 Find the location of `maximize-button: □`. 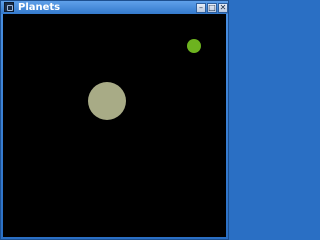

maximize-button: □ is located at coordinates (212, 8).